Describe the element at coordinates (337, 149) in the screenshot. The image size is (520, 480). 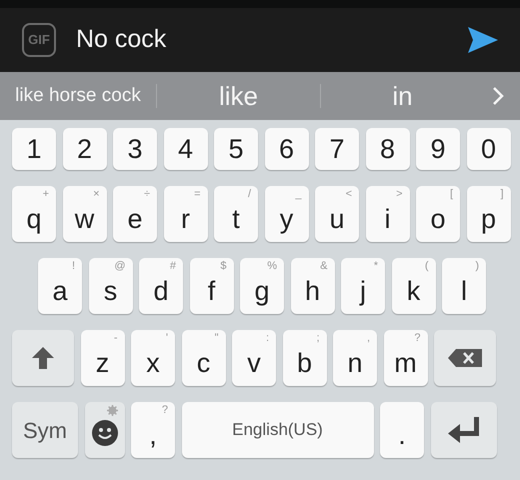
I see `key: 7` at that location.